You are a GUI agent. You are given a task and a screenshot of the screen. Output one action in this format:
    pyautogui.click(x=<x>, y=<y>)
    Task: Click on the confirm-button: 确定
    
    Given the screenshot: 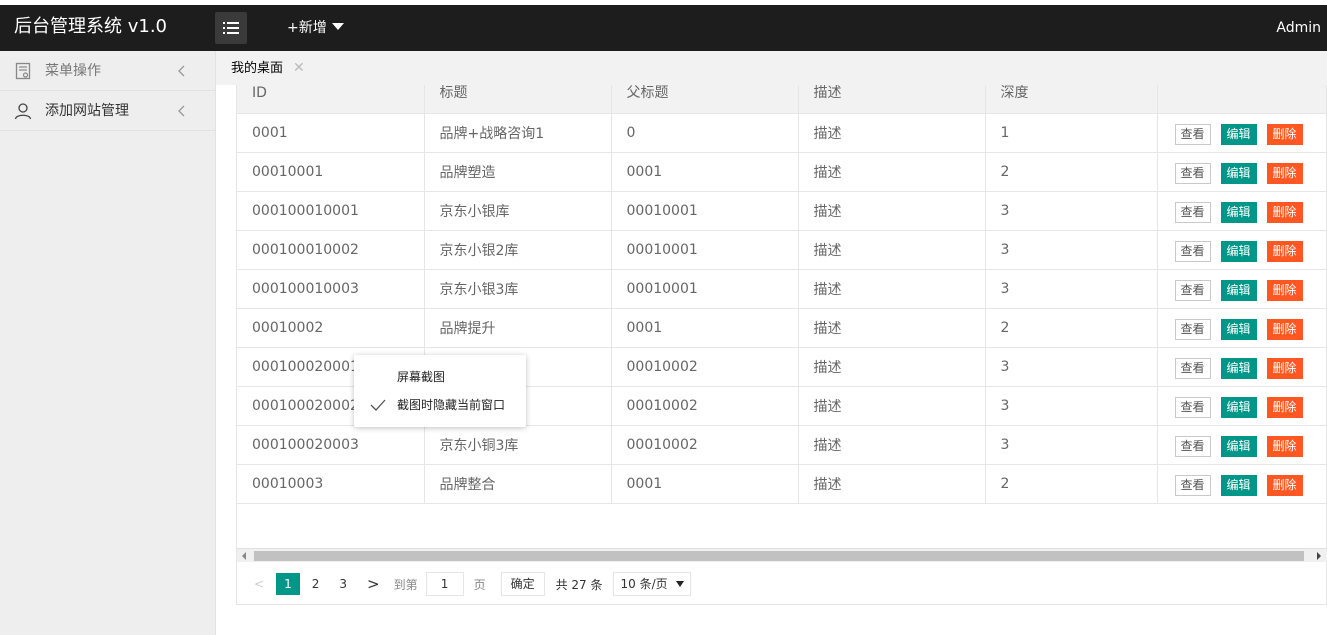 What is the action you would take?
    pyautogui.click(x=522, y=584)
    